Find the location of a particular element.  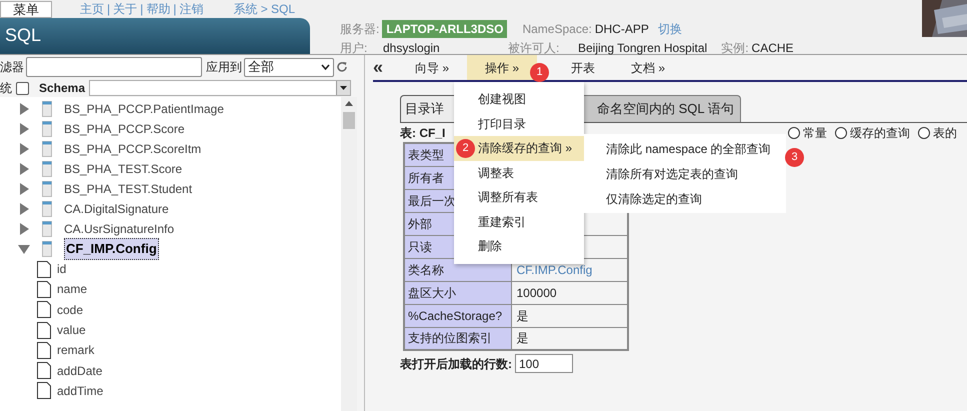

rows-to-load-field: 100 is located at coordinates (544, 363).